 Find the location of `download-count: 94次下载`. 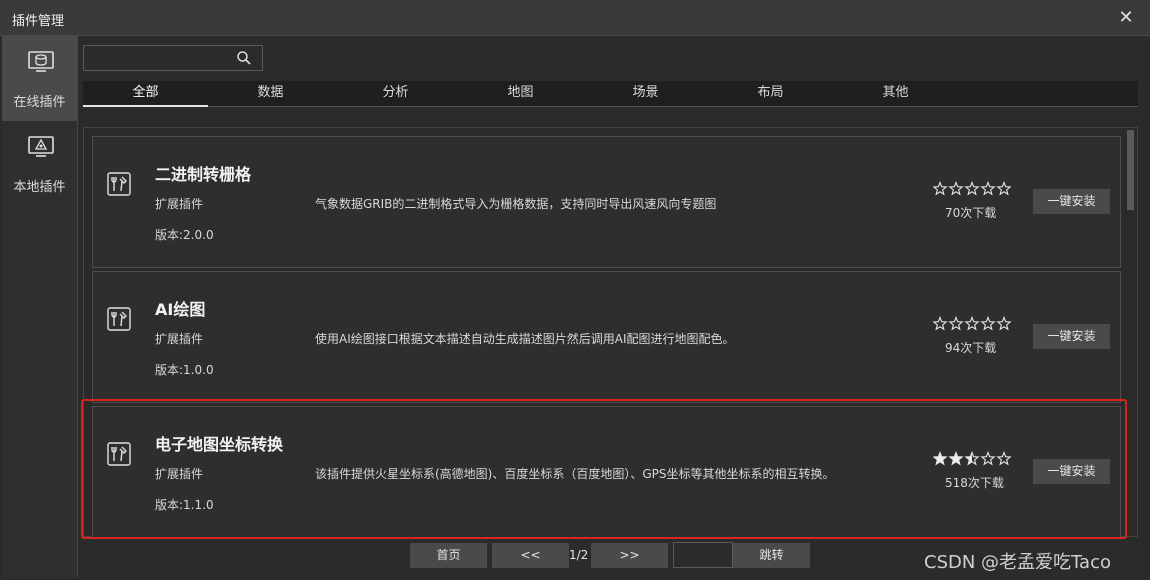

download-count: 94次下载 is located at coordinates (971, 348).